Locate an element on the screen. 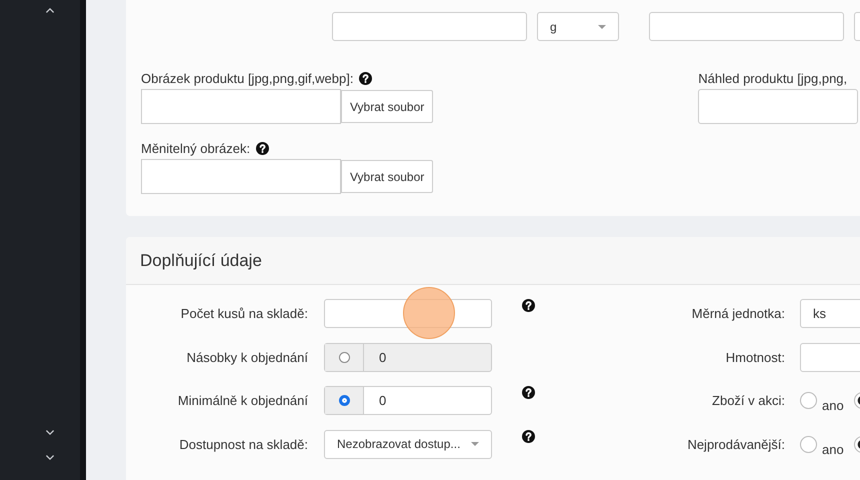  field-label: Dostupnost na skladě: is located at coordinates (243, 444).